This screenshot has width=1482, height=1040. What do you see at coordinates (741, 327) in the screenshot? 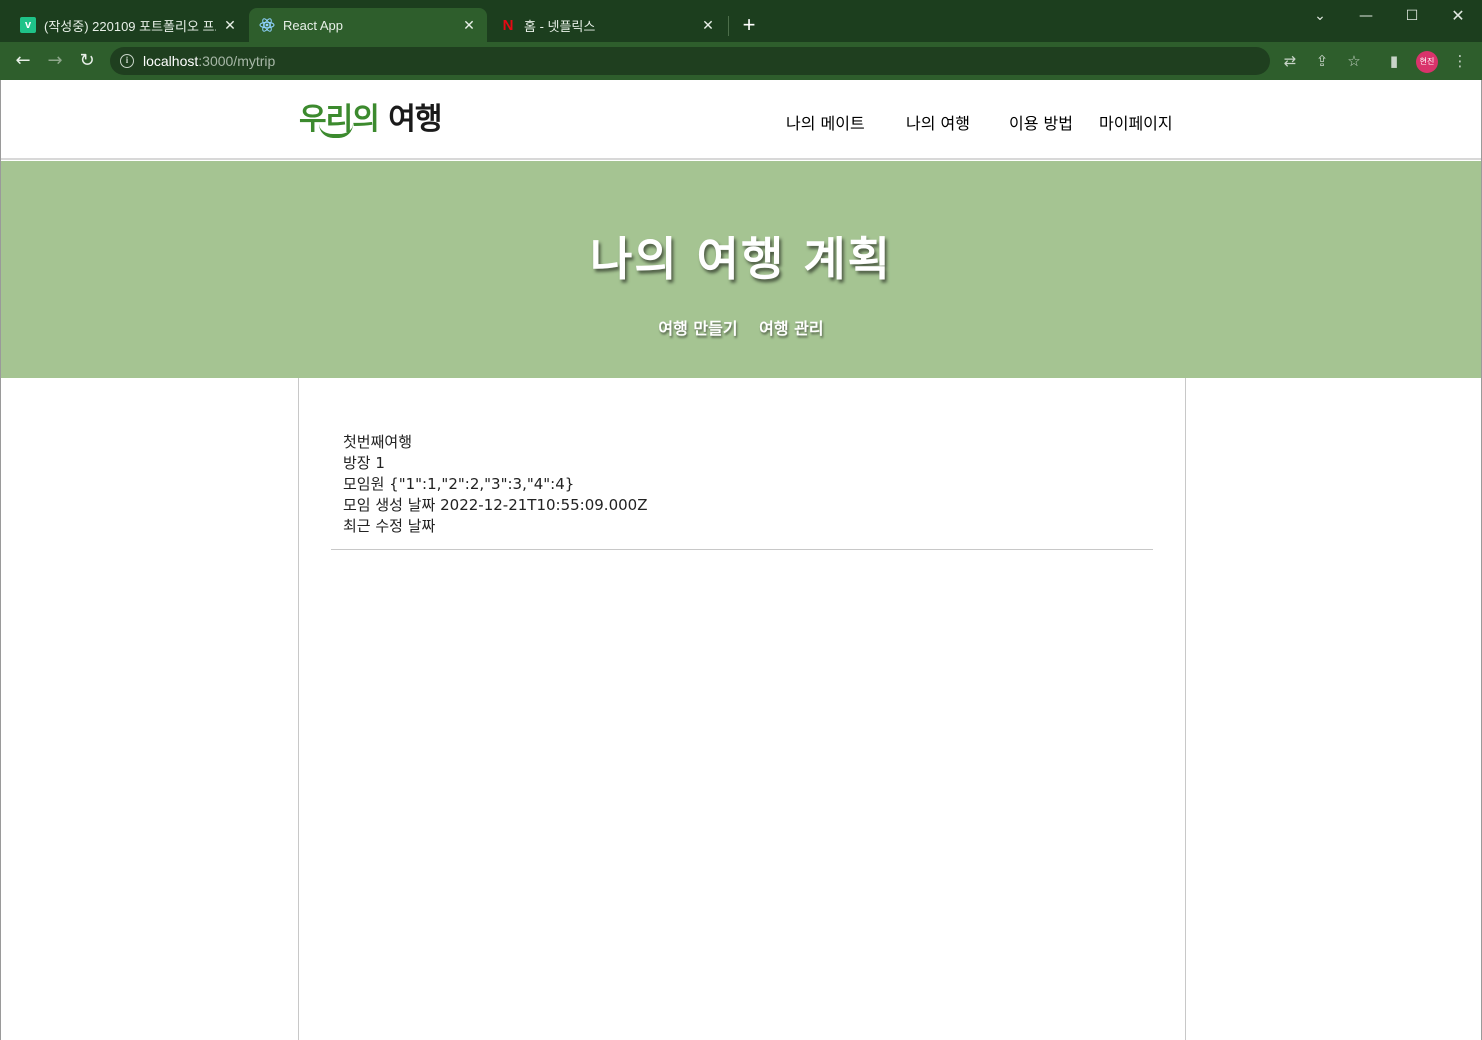
I see `hero-sub-nav: 여행 만들기 여행 관리` at bounding box center [741, 327].